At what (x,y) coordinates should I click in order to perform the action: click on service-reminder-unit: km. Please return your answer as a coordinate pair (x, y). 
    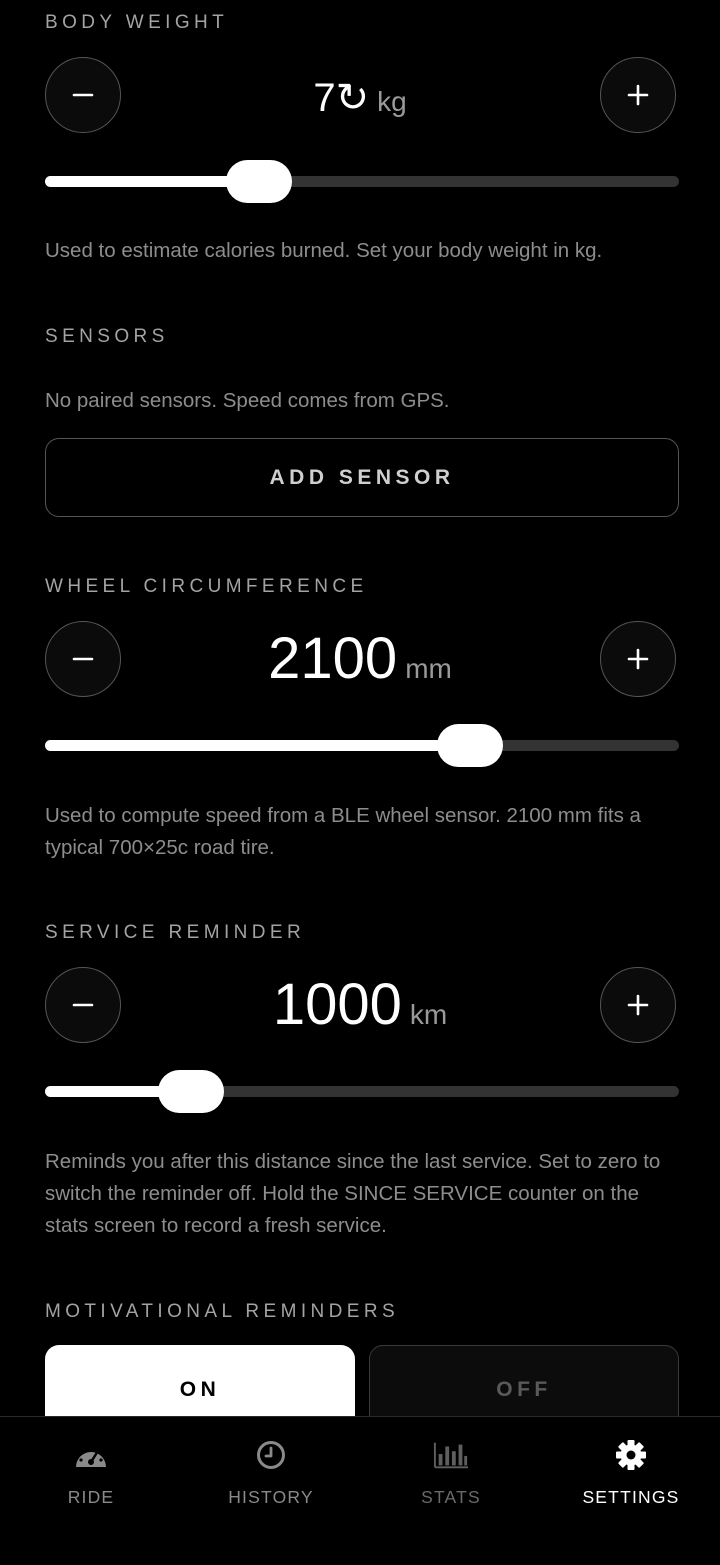
    Looking at the image, I should click on (428, 1014).